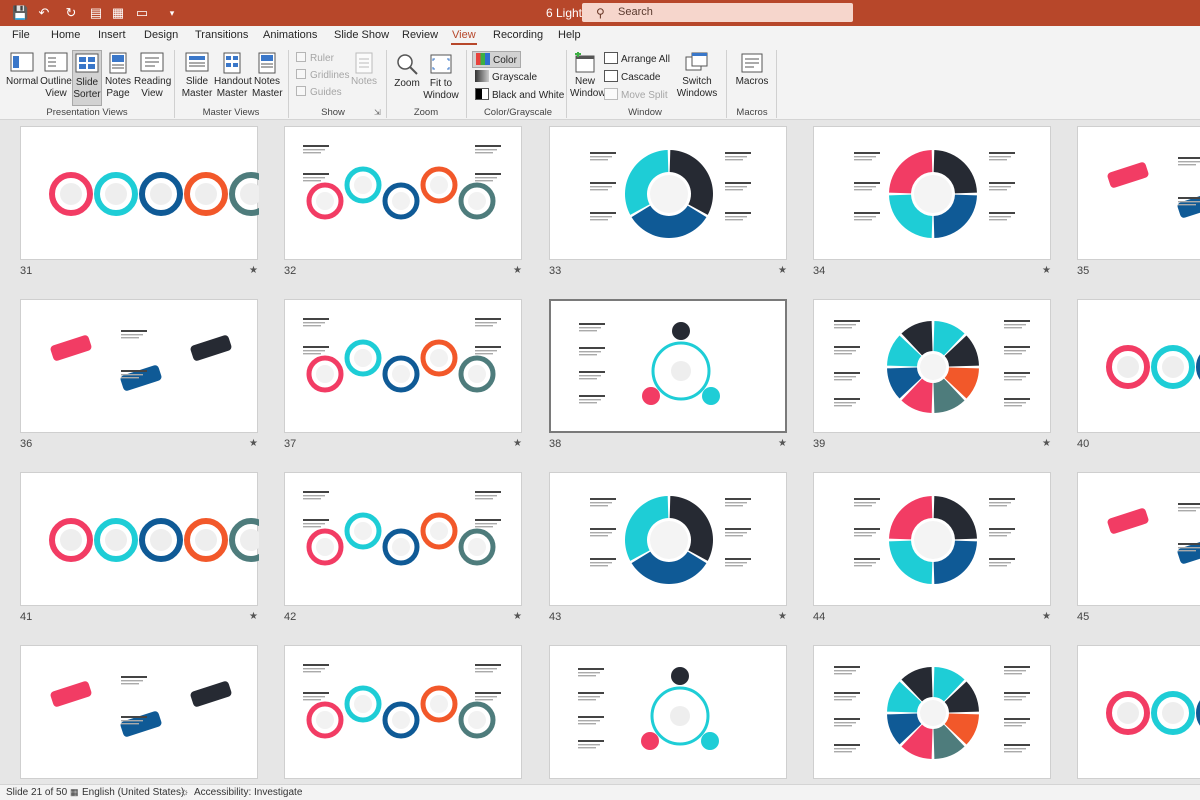 This screenshot has height=800, width=1200. What do you see at coordinates (74, 792) in the screenshot?
I see `spelling-icon: ▦` at bounding box center [74, 792].